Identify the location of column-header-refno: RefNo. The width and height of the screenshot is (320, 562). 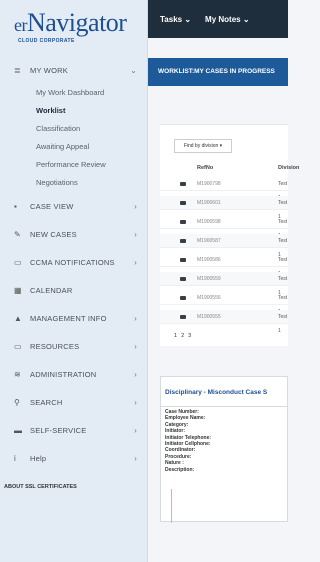
(205, 168).